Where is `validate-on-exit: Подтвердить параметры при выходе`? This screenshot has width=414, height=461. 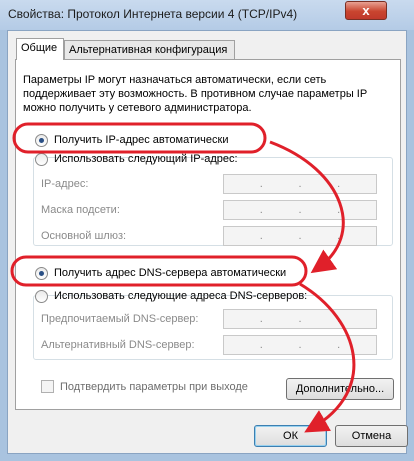
validate-on-exit: Подтвердить параметры при выходе is located at coordinates (144, 386).